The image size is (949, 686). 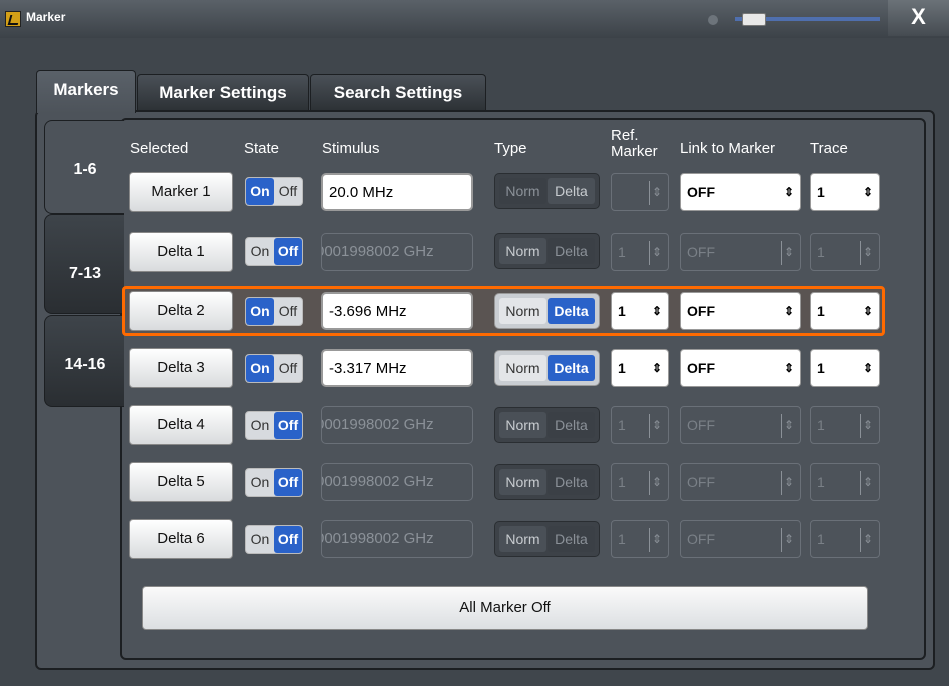 What do you see at coordinates (640, 311) in the screenshot?
I see `ref-marker-dropdown-delta-2: 1 ⇕` at bounding box center [640, 311].